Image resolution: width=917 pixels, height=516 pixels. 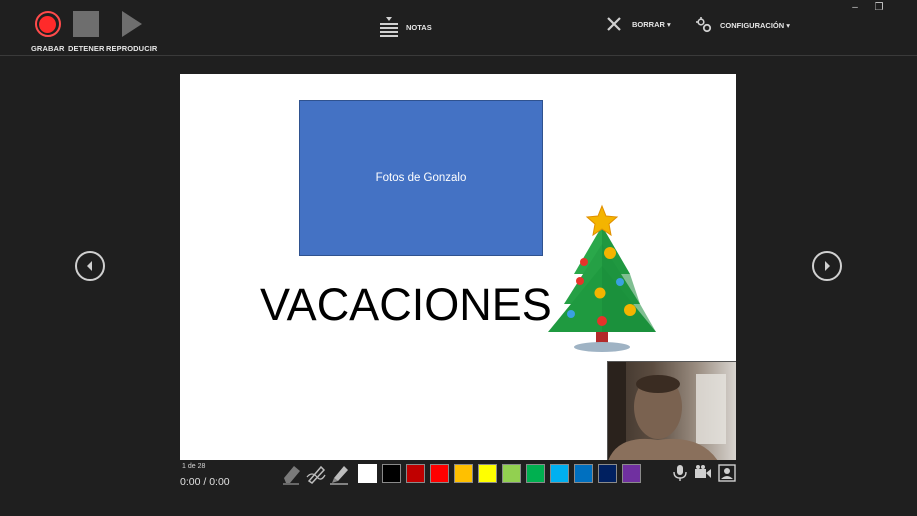 I want to click on recording-timer: 0:00 / 0:00, so click(x=205, y=482).